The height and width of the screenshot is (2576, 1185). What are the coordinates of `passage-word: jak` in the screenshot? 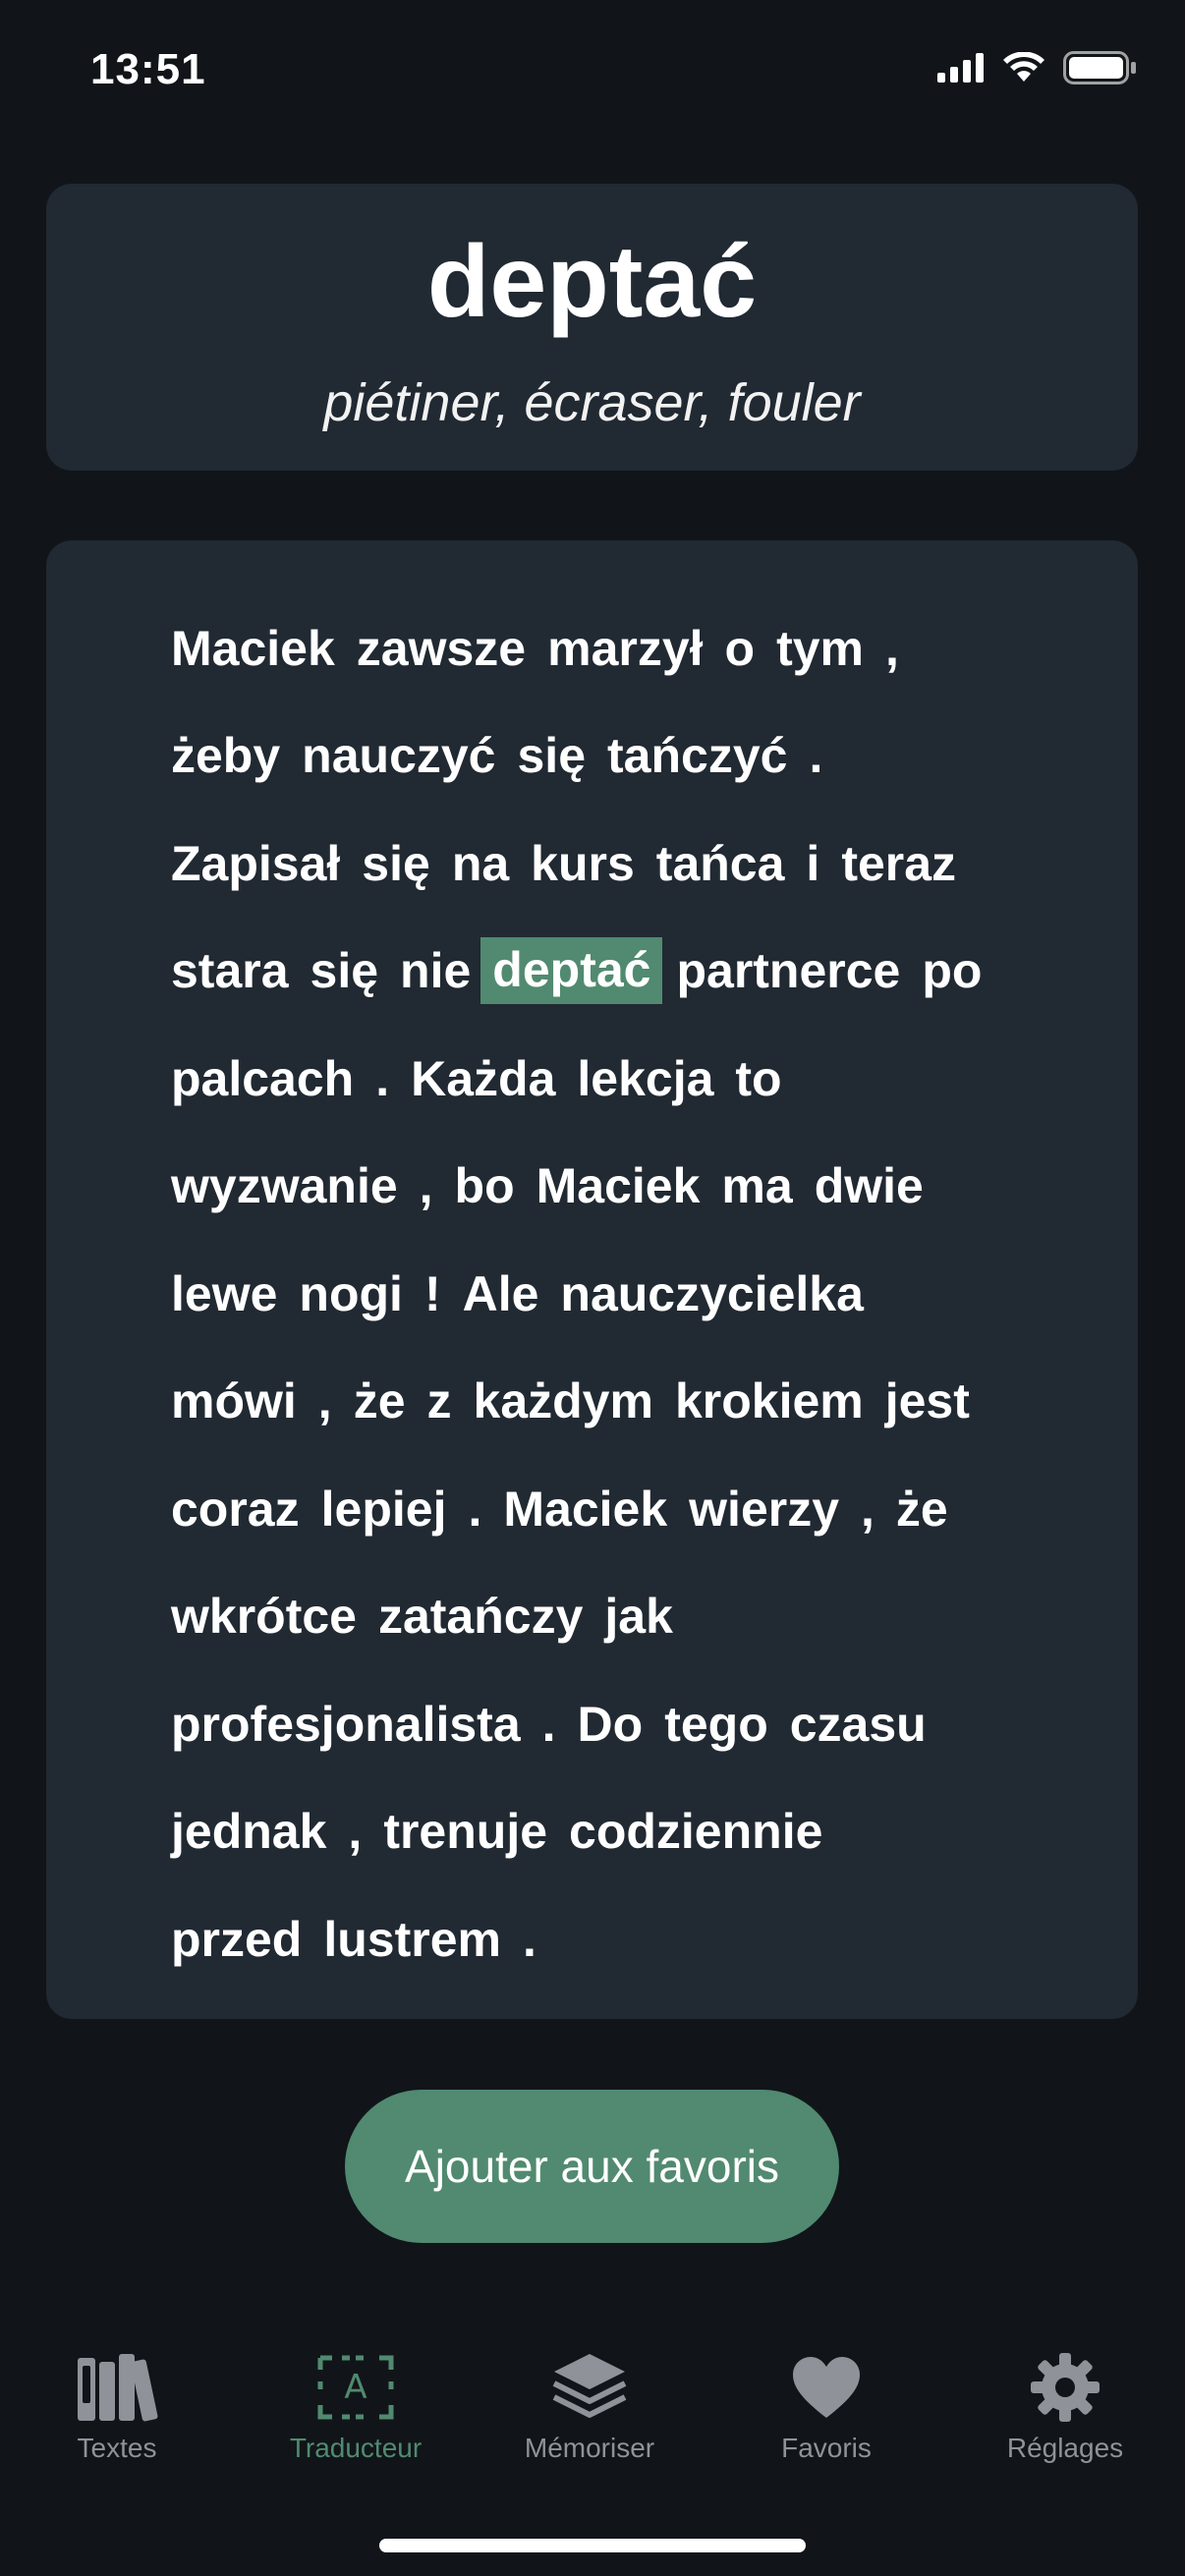 It's located at (639, 1616).